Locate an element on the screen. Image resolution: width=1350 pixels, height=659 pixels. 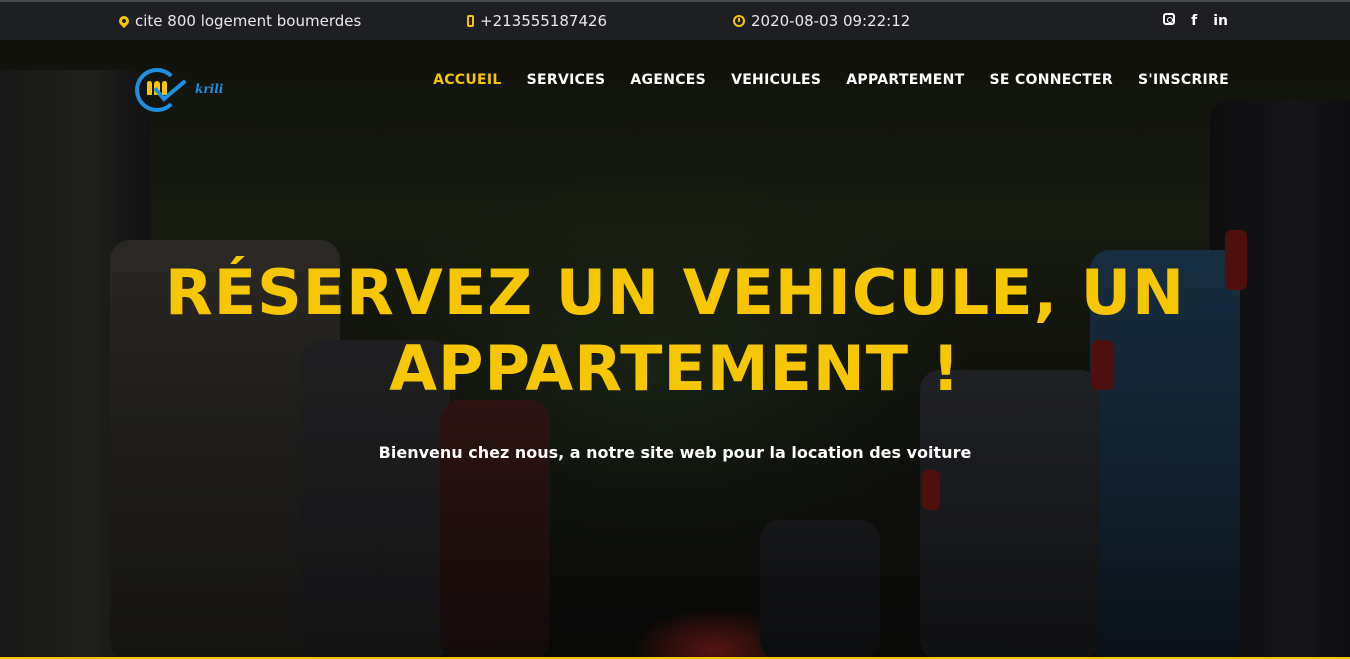
hero-headline-line2: APPARTEMENT ! is located at coordinates (675, 368).